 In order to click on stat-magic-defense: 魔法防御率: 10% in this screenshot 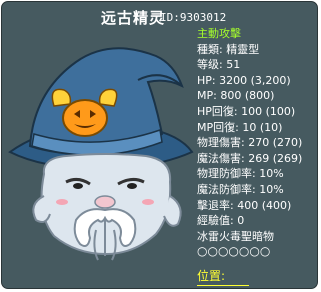, I will do `click(240, 189)`.